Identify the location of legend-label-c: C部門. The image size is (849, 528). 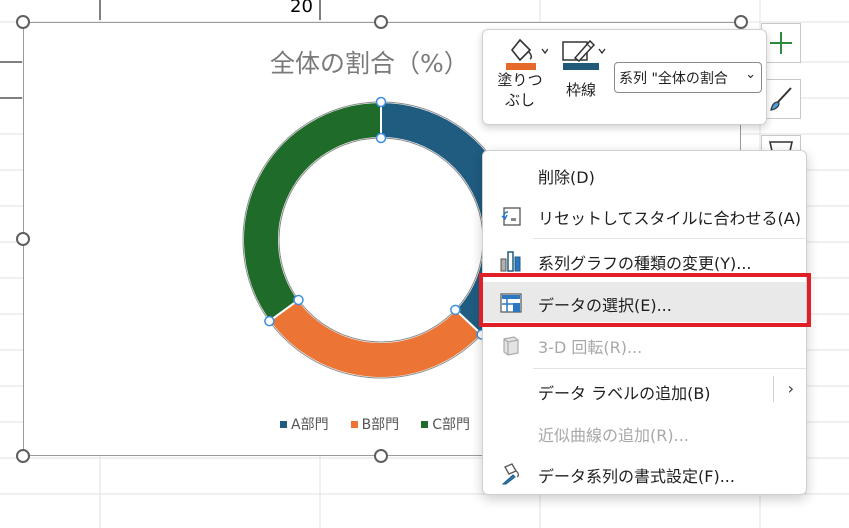
(451, 425).